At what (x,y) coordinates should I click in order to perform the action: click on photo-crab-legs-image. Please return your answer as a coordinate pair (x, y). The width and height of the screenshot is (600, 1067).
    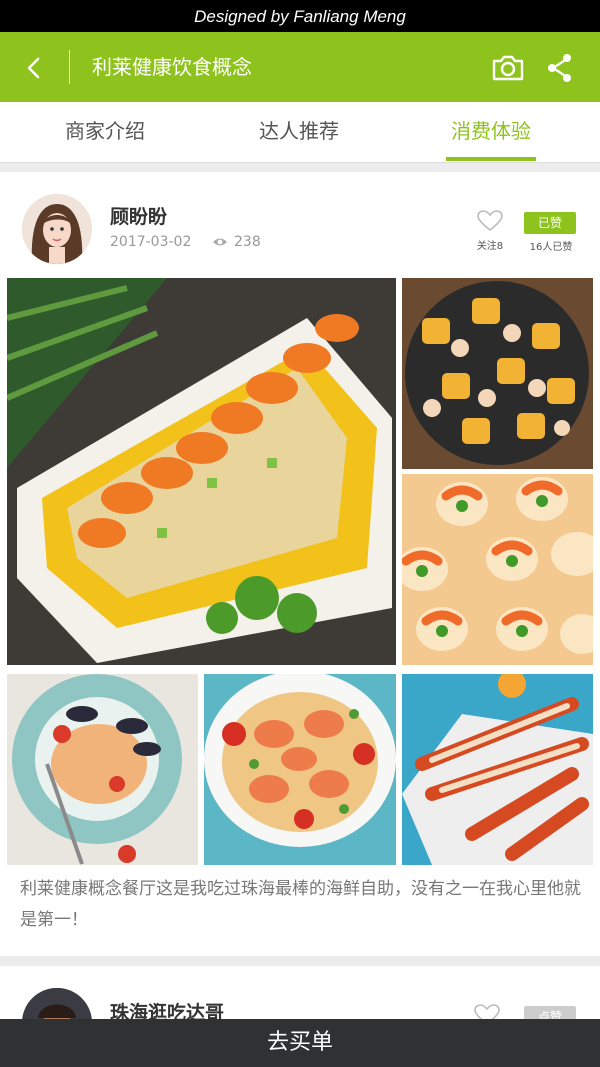
    Looking at the image, I should click on (497, 769).